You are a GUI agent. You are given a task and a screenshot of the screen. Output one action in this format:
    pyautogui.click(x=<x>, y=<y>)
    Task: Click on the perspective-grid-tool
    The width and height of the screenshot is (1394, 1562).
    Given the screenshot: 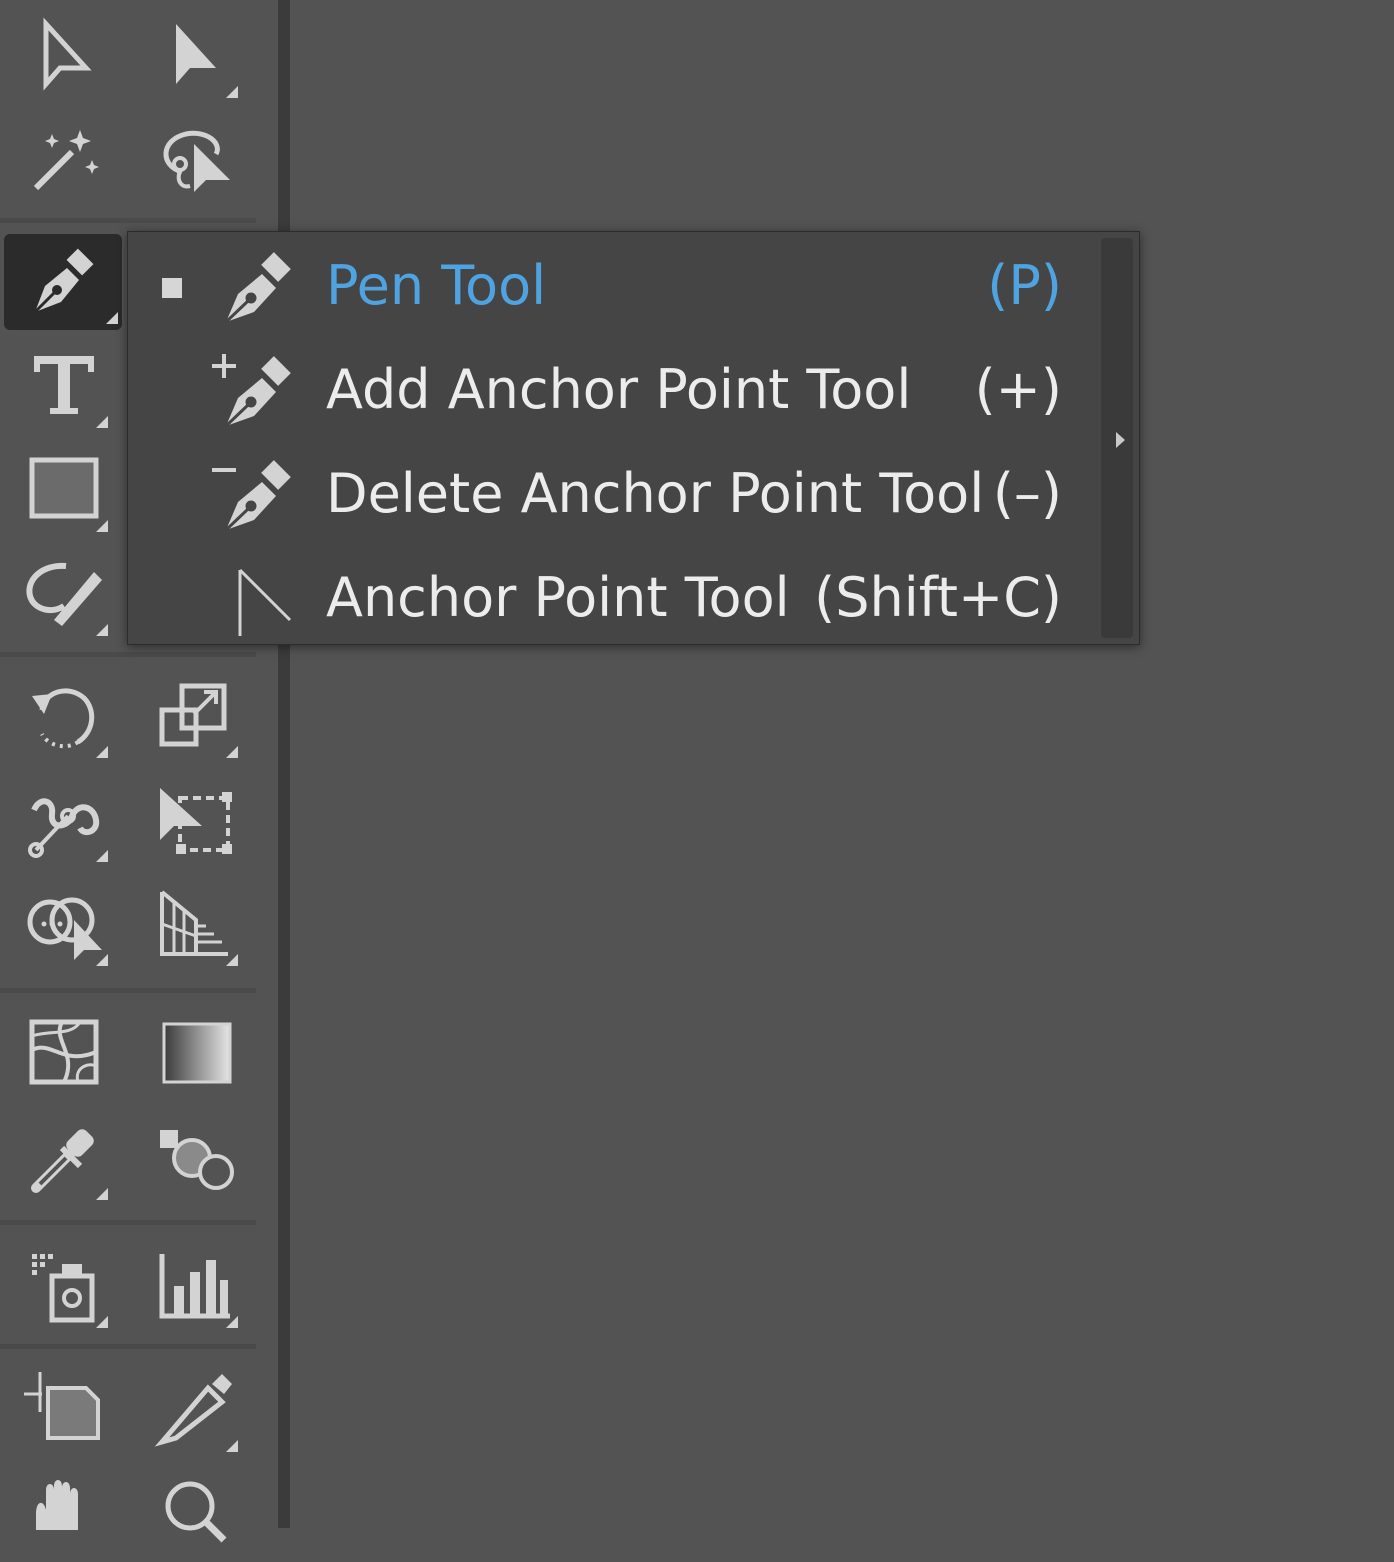 What is the action you would take?
    pyautogui.click(x=194, y=924)
    